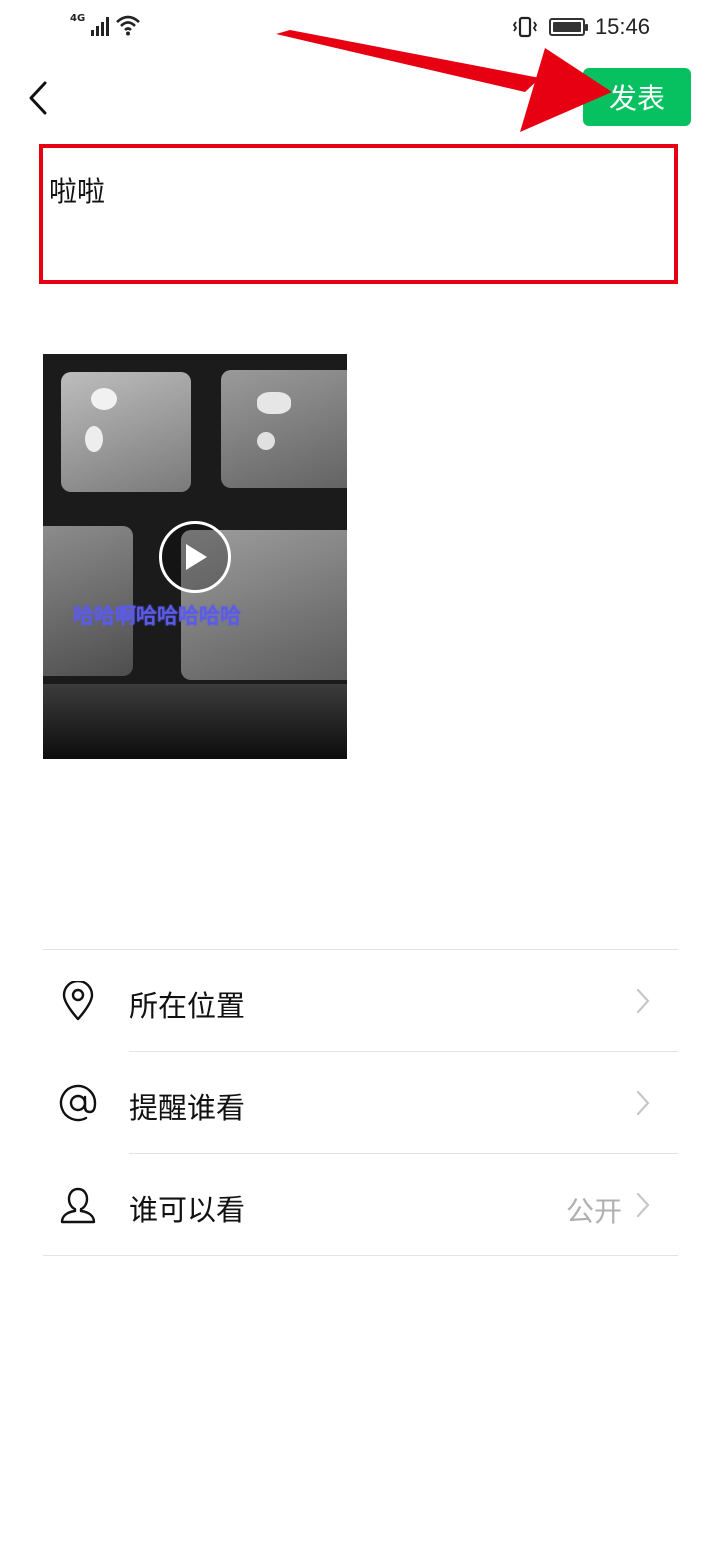 The height and width of the screenshot is (1560, 720). I want to click on signal-icon, so click(100, 26).